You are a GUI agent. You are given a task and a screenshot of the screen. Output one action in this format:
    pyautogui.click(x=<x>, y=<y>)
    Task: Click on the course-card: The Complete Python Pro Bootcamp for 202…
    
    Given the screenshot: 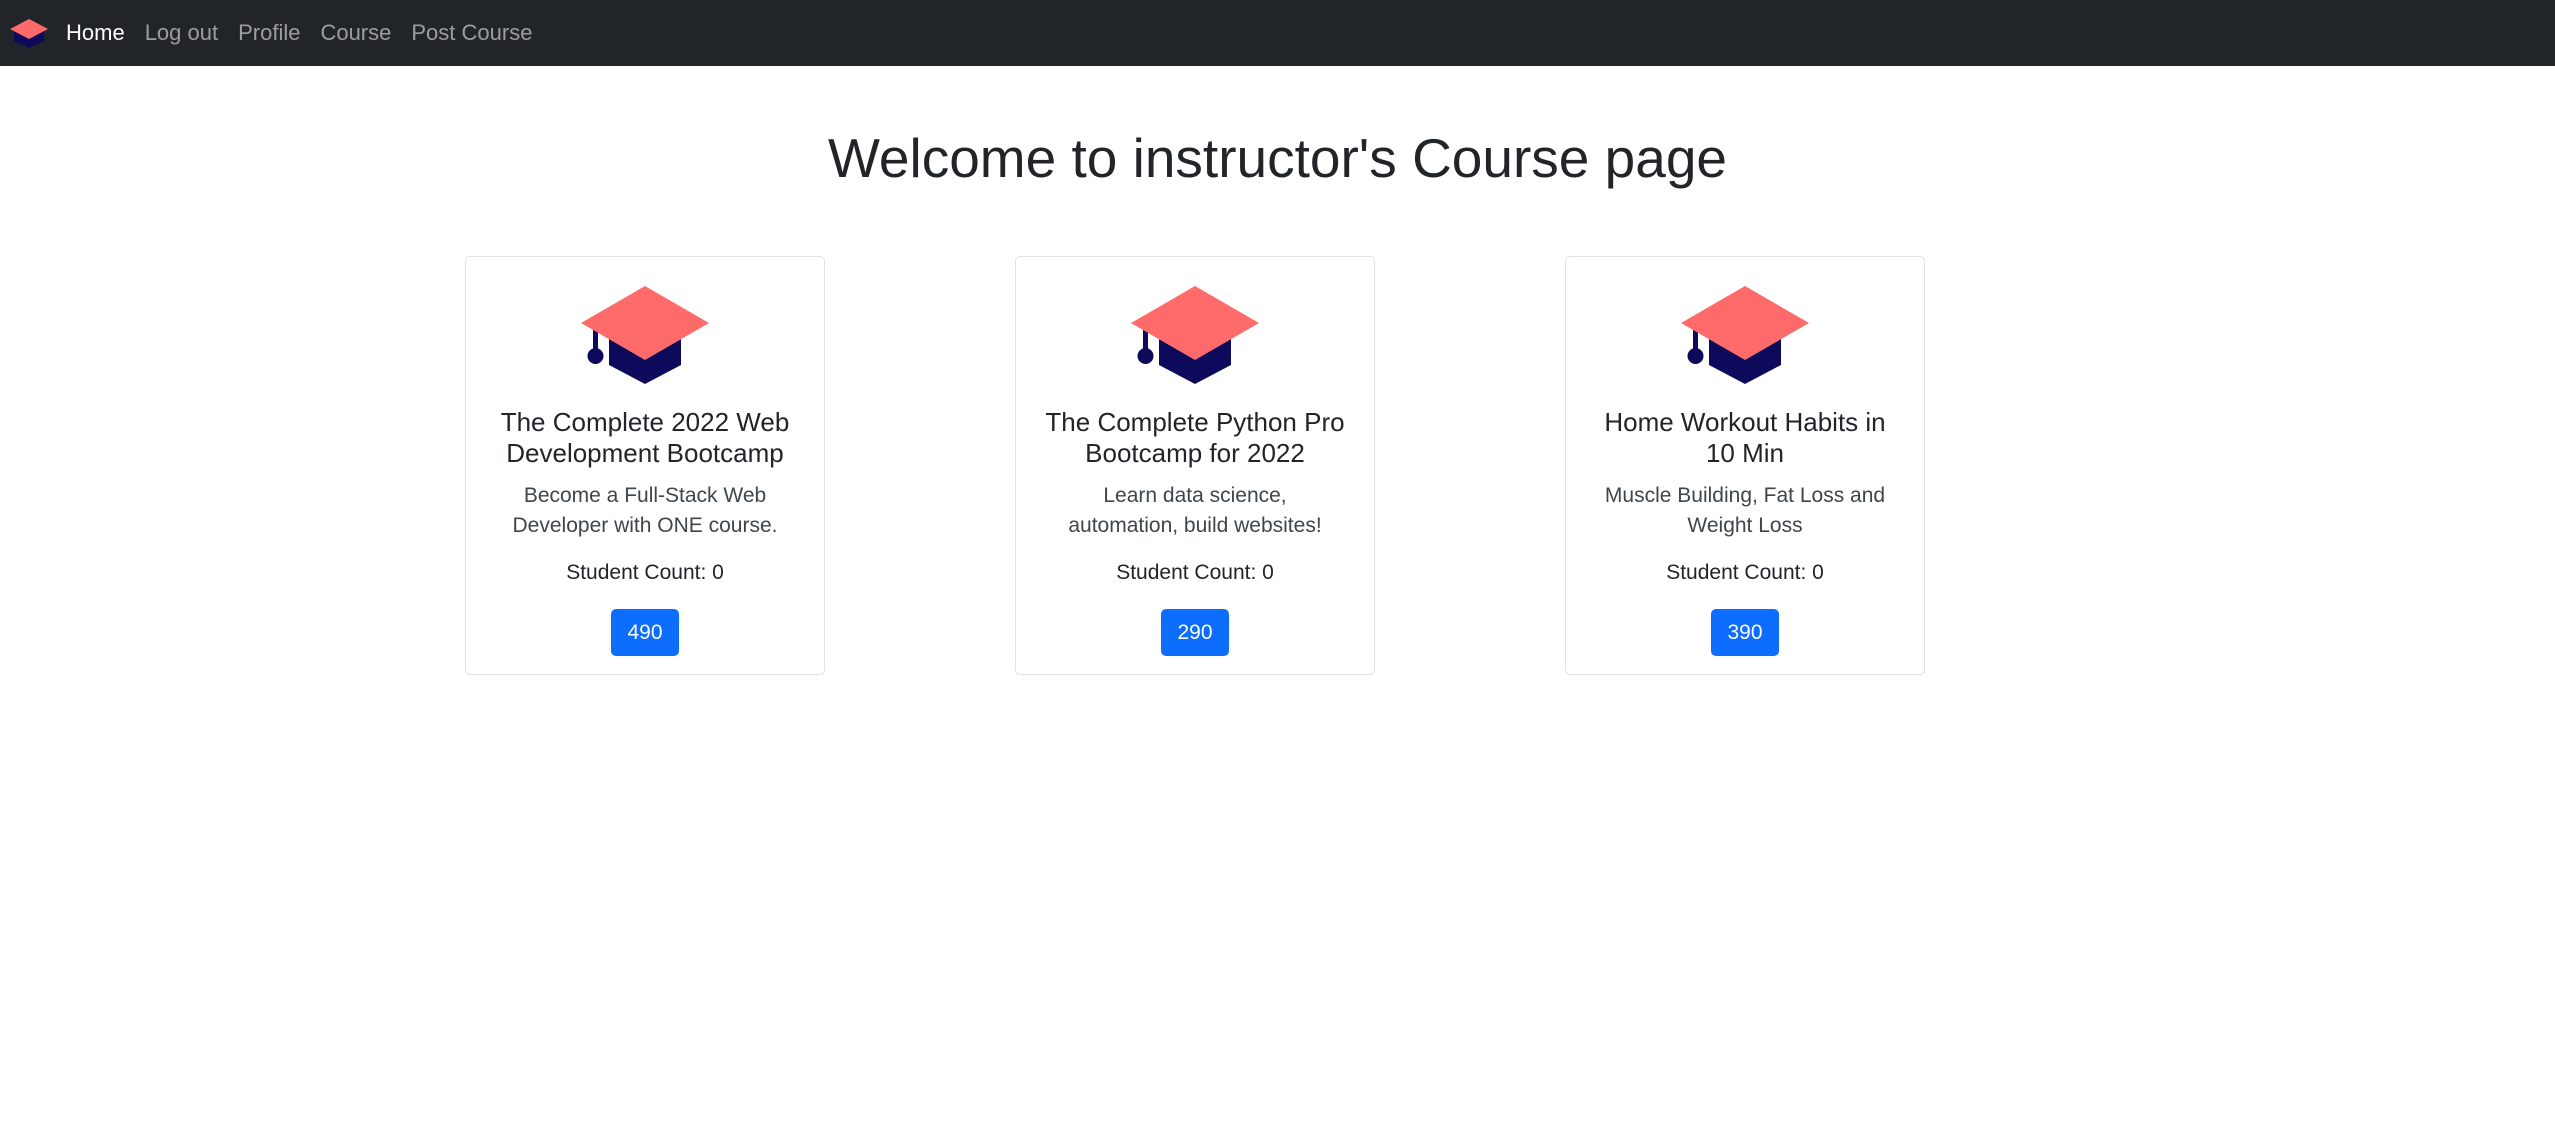 What is the action you would take?
    pyautogui.click(x=1195, y=465)
    